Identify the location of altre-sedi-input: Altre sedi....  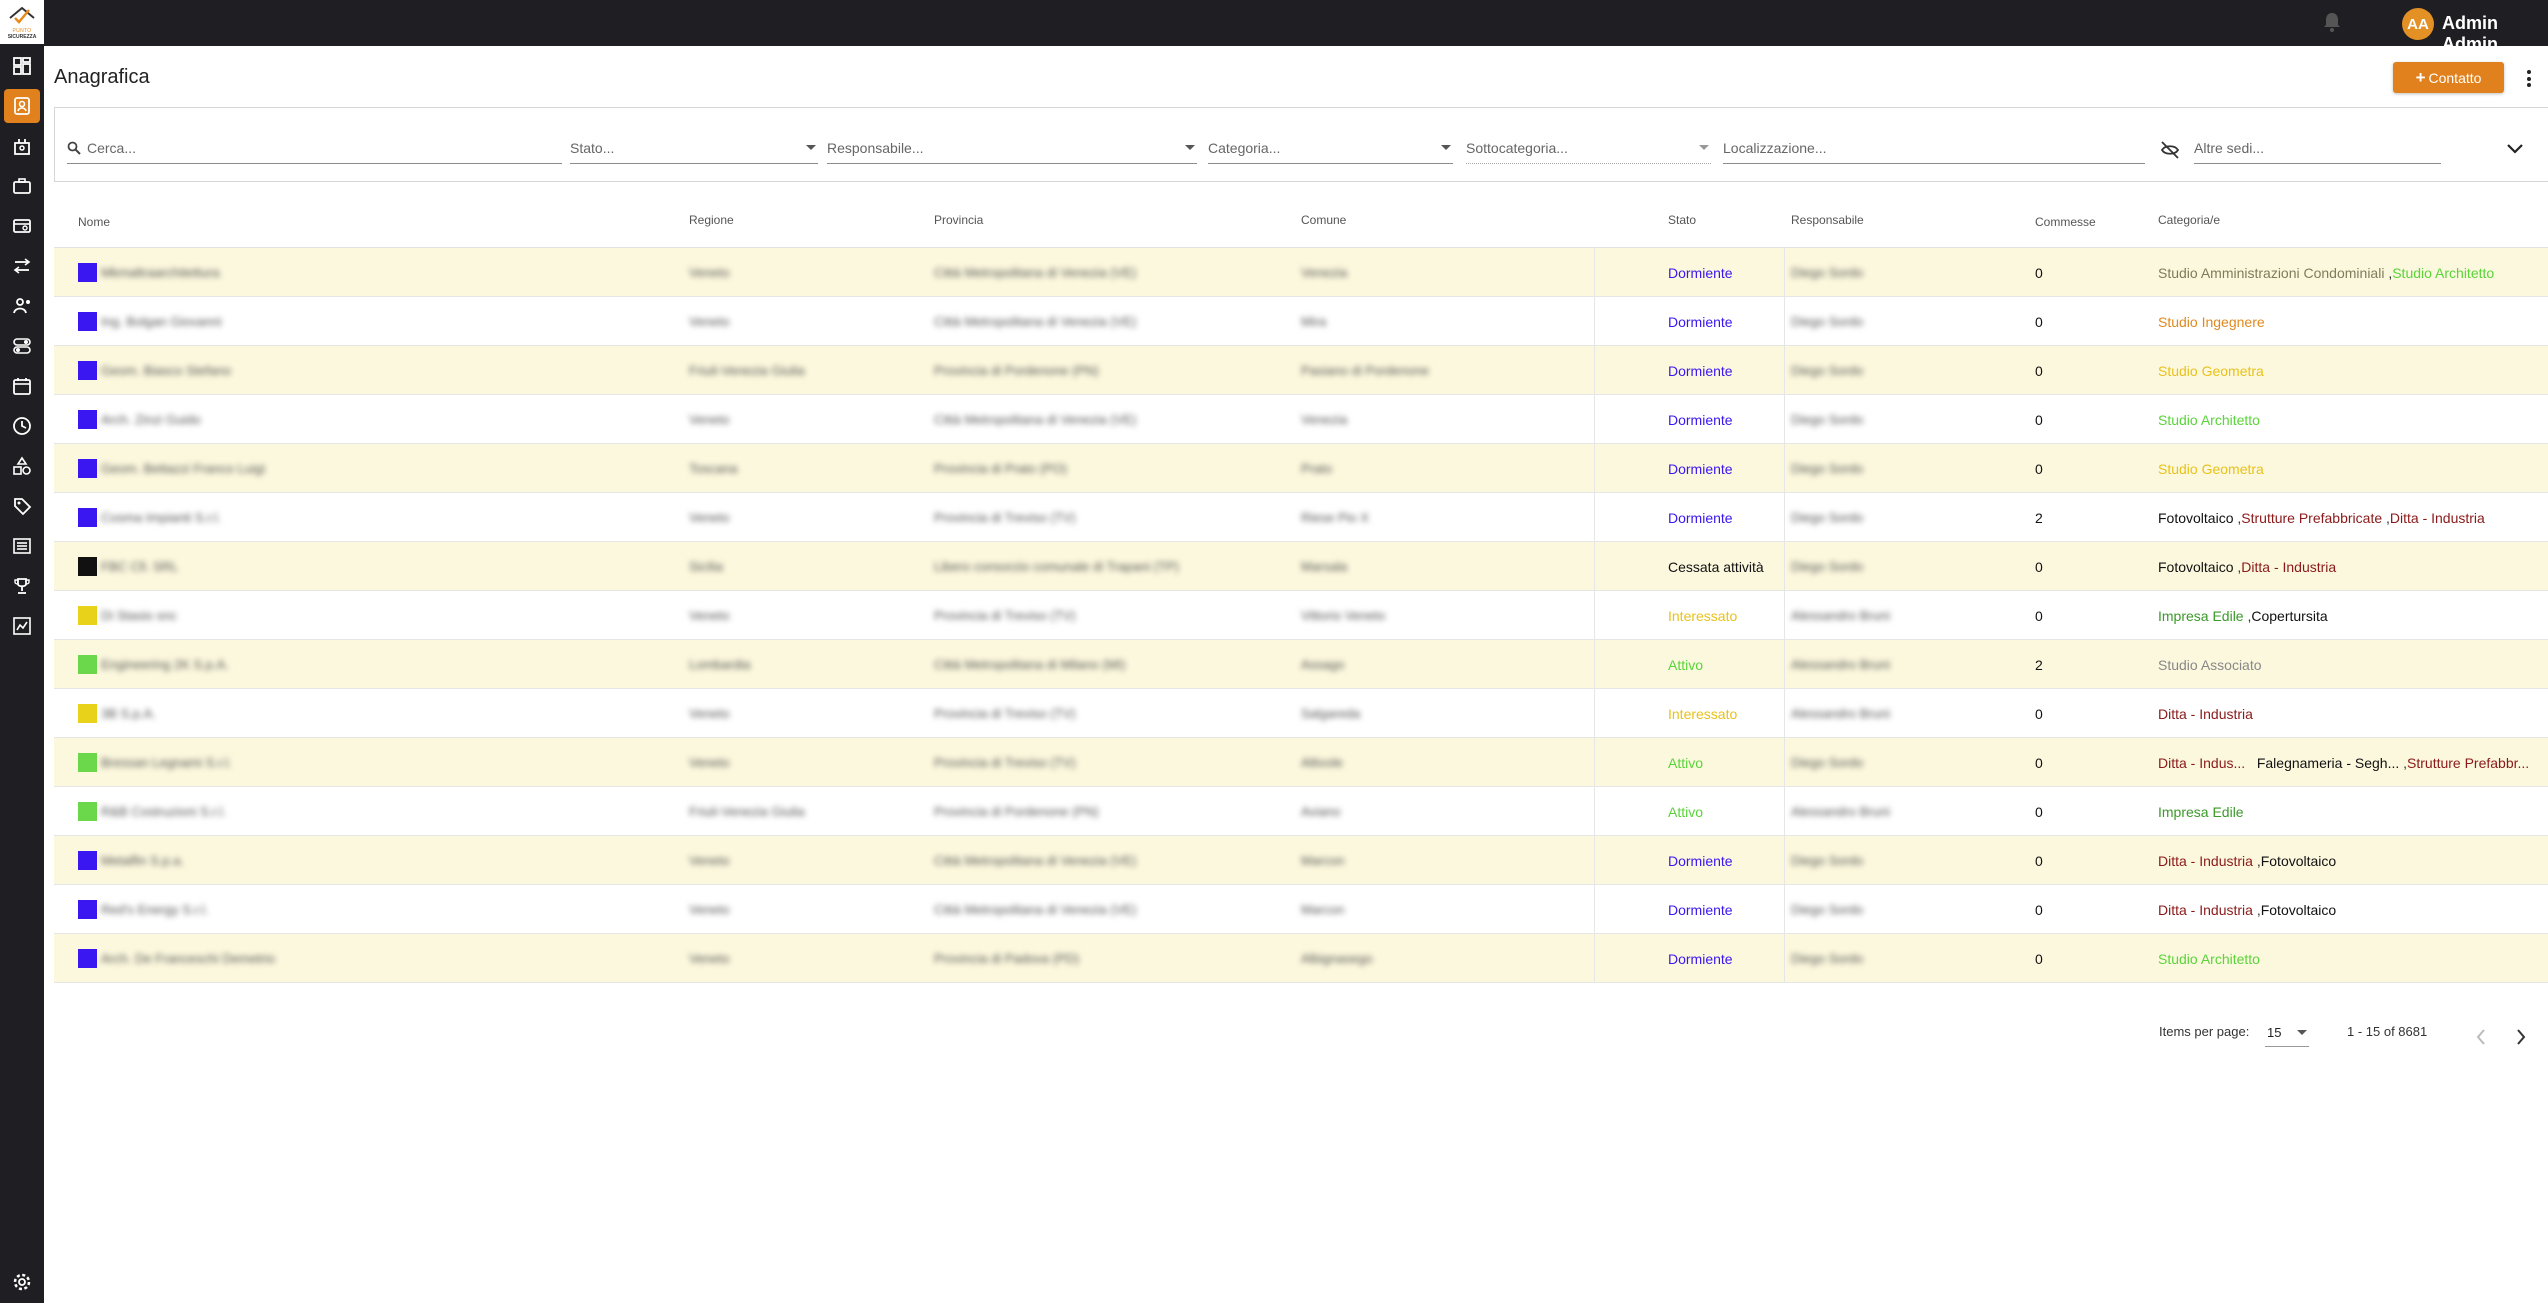
(2317, 148).